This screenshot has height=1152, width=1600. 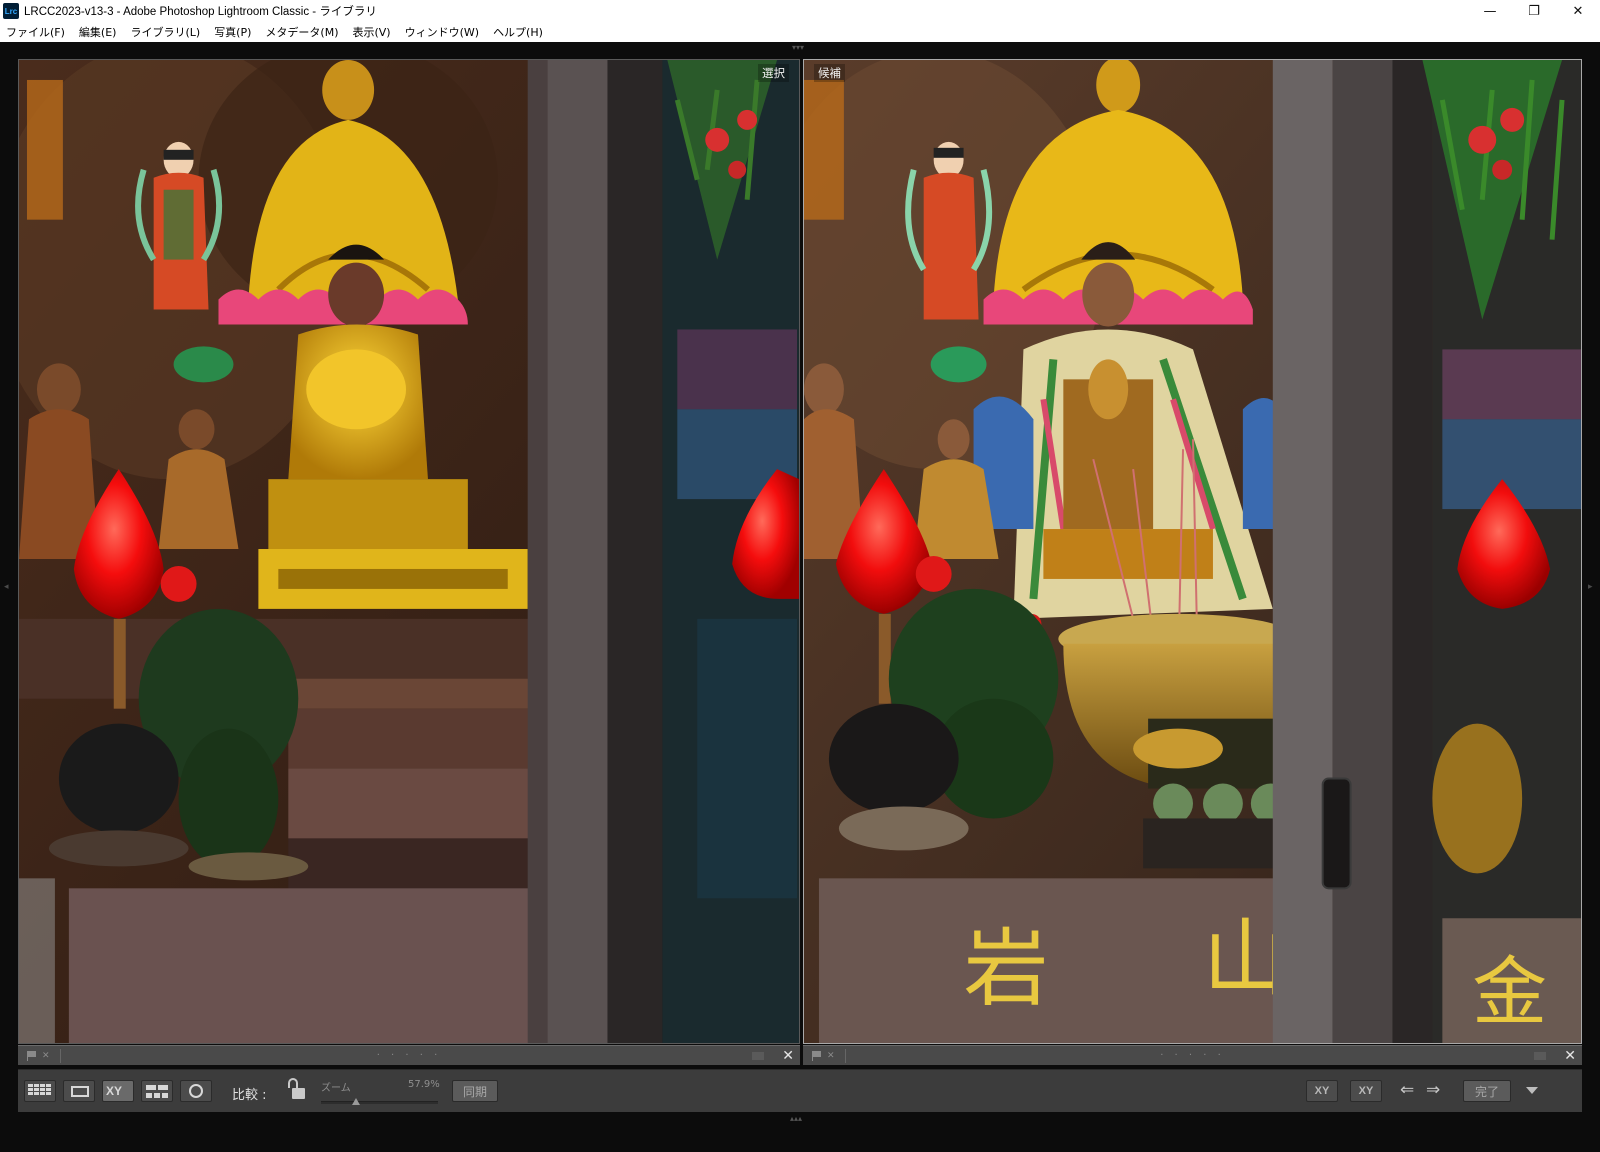 What do you see at coordinates (518, 32) in the screenshot?
I see `menu-help: ヘルプ(H)` at bounding box center [518, 32].